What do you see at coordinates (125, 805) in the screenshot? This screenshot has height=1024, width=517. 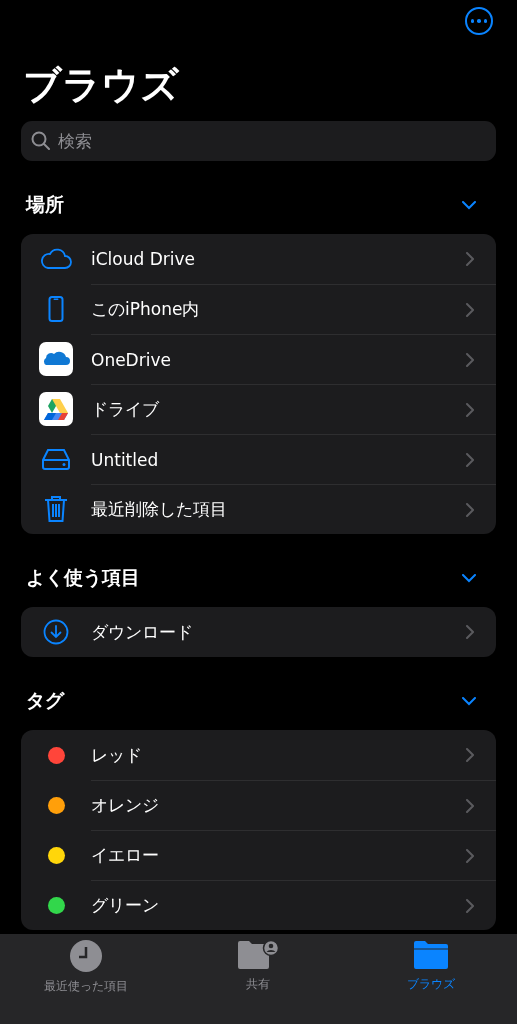 I see `list-item: オレンジ` at bounding box center [125, 805].